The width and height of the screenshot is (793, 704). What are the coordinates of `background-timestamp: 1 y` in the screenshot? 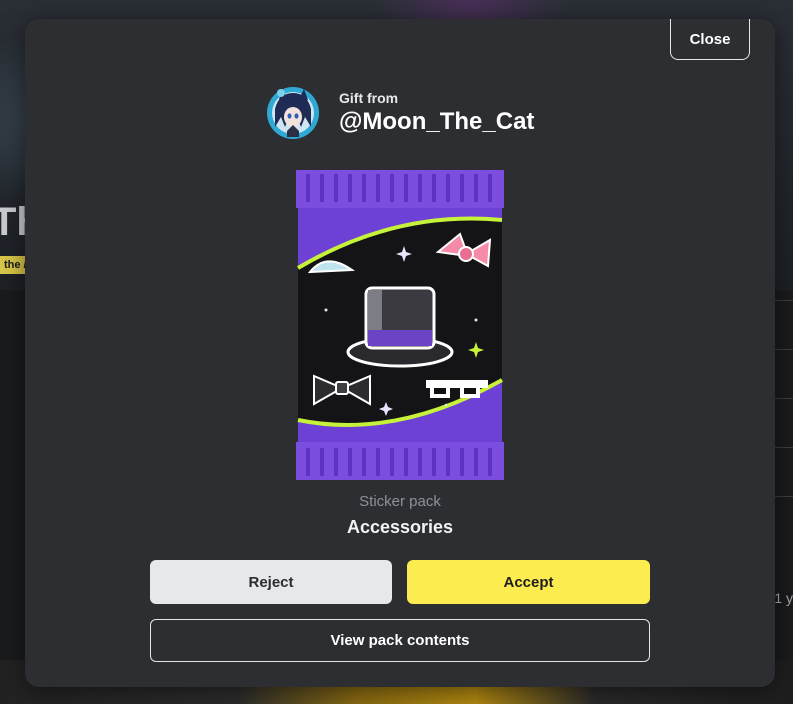 It's located at (783, 598).